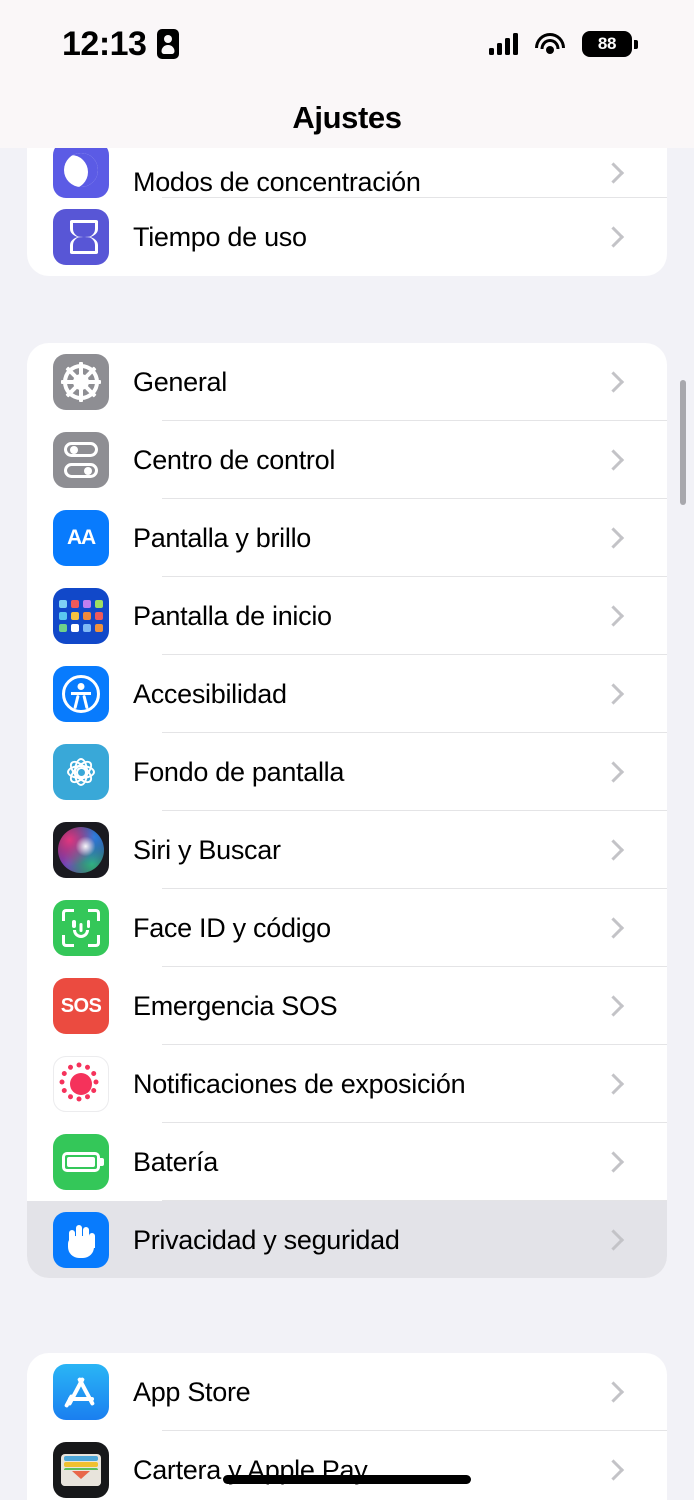  I want to click on cellular-signal-icon, so click(503, 44).